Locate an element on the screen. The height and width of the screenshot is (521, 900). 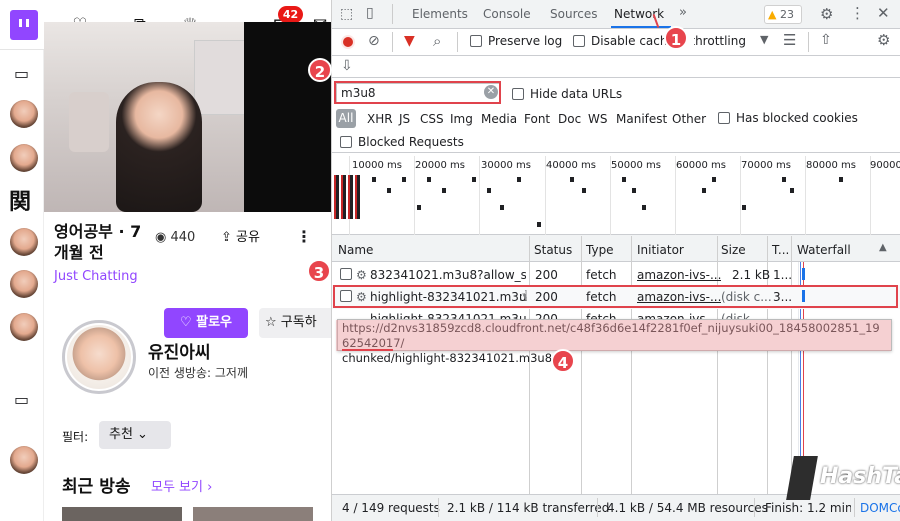
subscribe-button: ☆ 구독하 is located at coordinates (295, 323).